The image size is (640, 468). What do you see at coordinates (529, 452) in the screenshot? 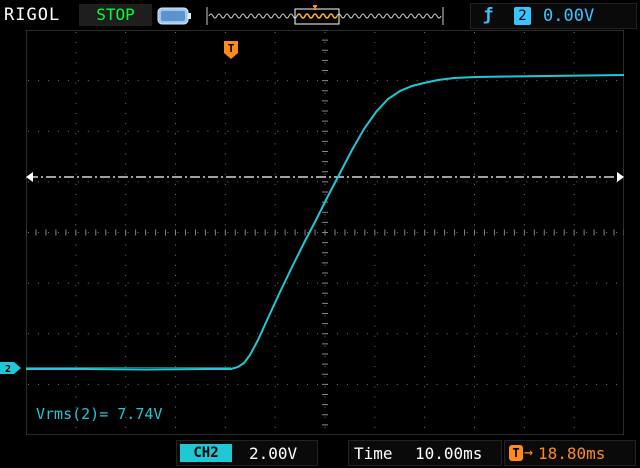
I see `right-arrow-icon: →` at bounding box center [529, 452].